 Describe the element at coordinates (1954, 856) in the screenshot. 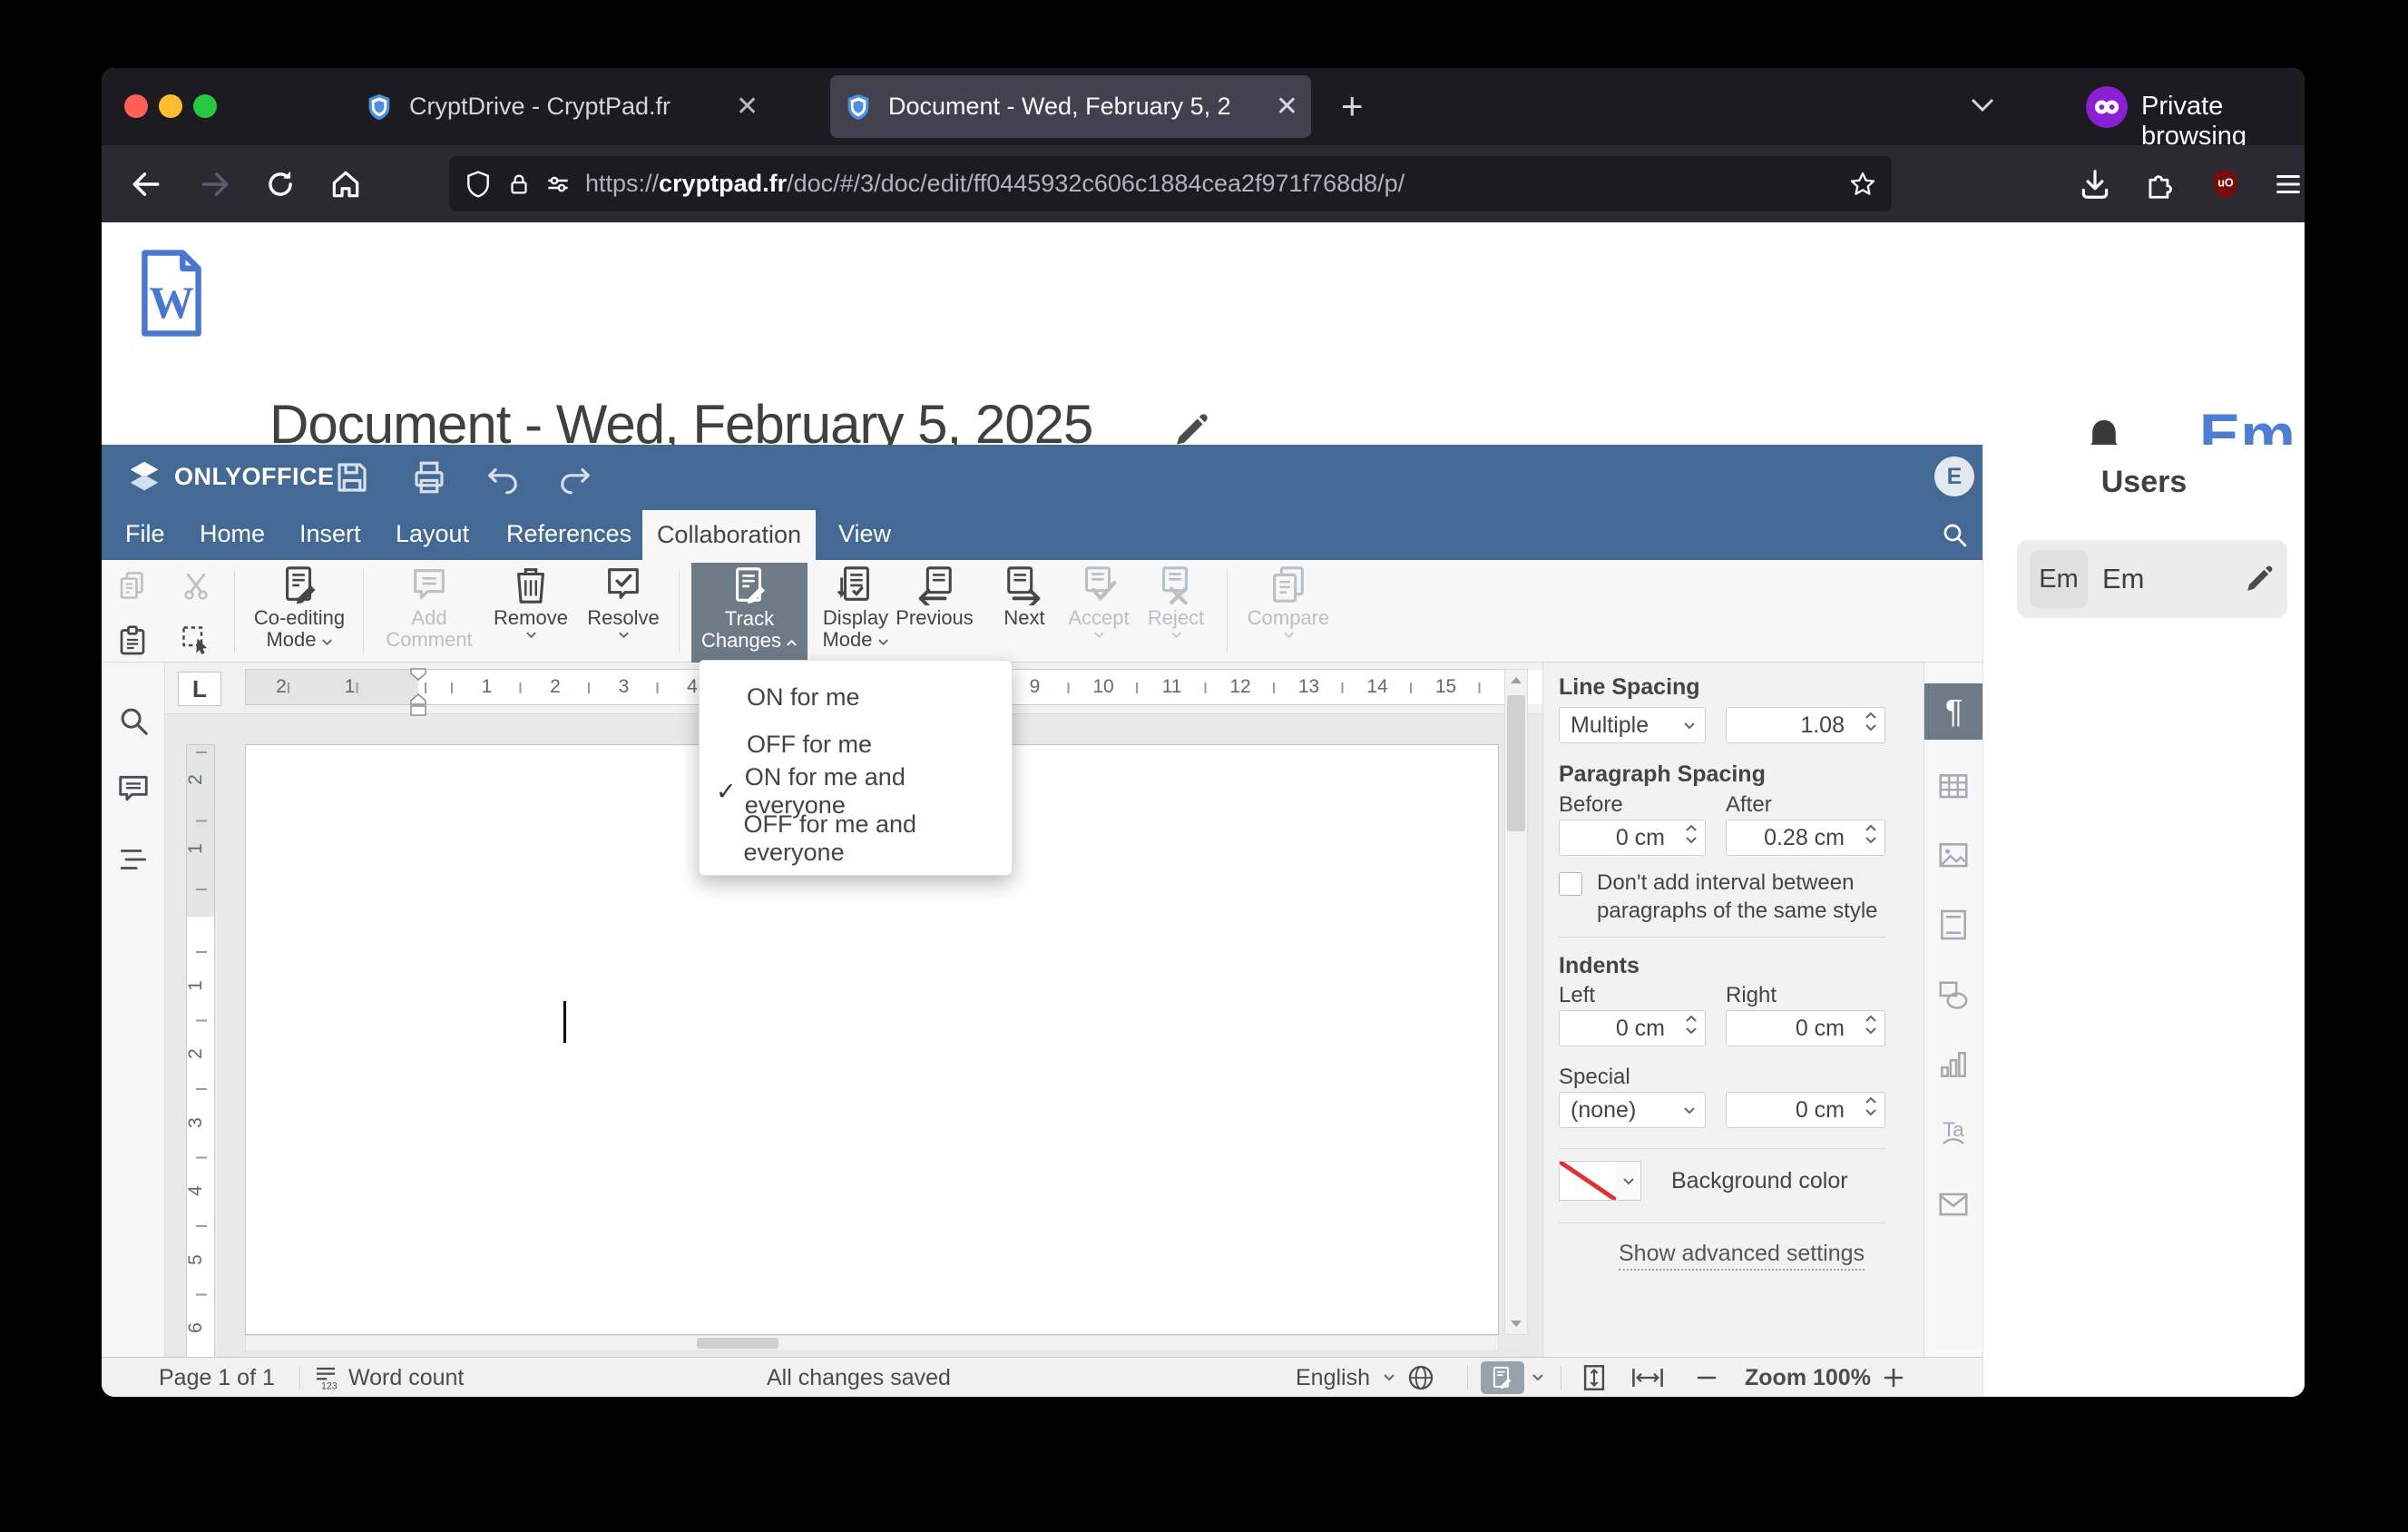

I see `image-settings-tab` at that location.